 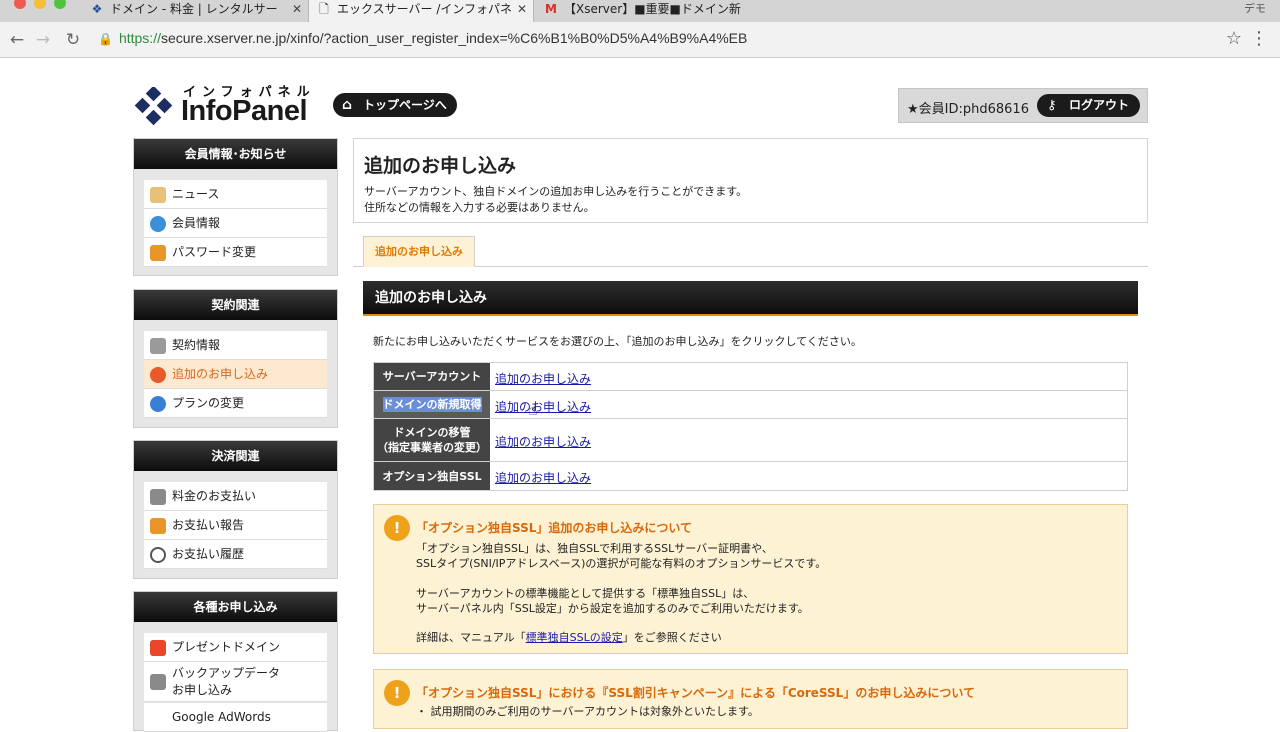 I want to click on service-label-text: ドメインの新規取得, so click(x=432, y=404).